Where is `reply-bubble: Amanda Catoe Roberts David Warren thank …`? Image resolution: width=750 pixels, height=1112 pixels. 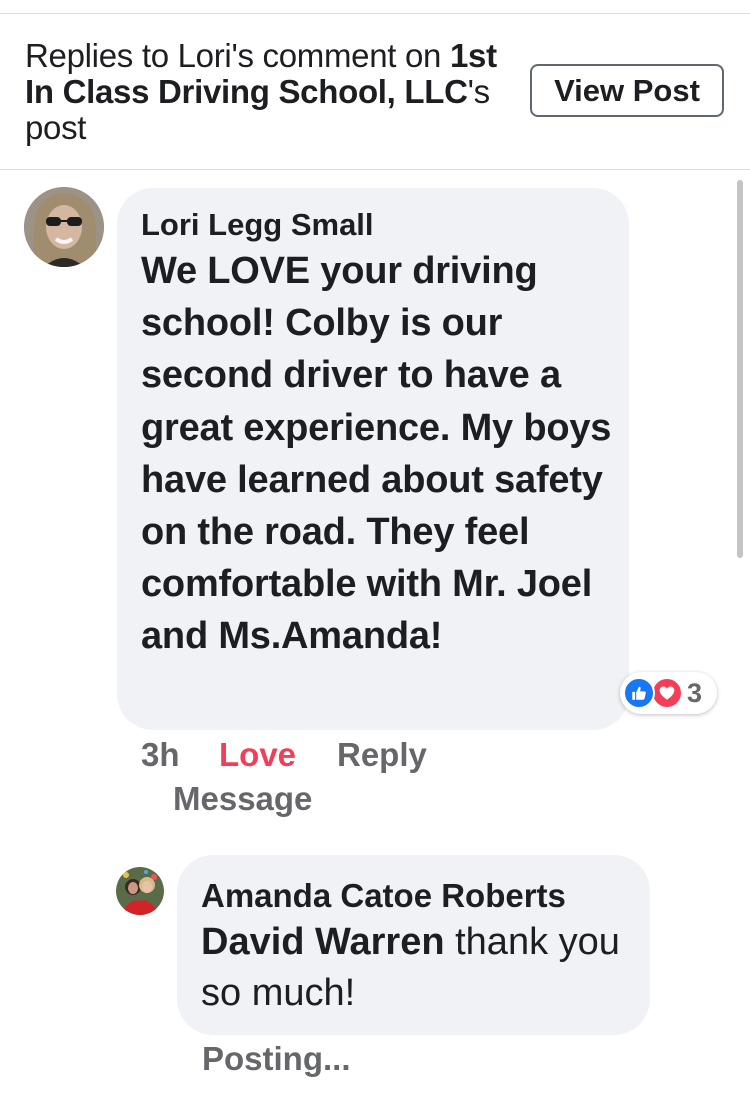
reply-bubble: Amanda Catoe Roberts David Warren thank … is located at coordinates (413, 945).